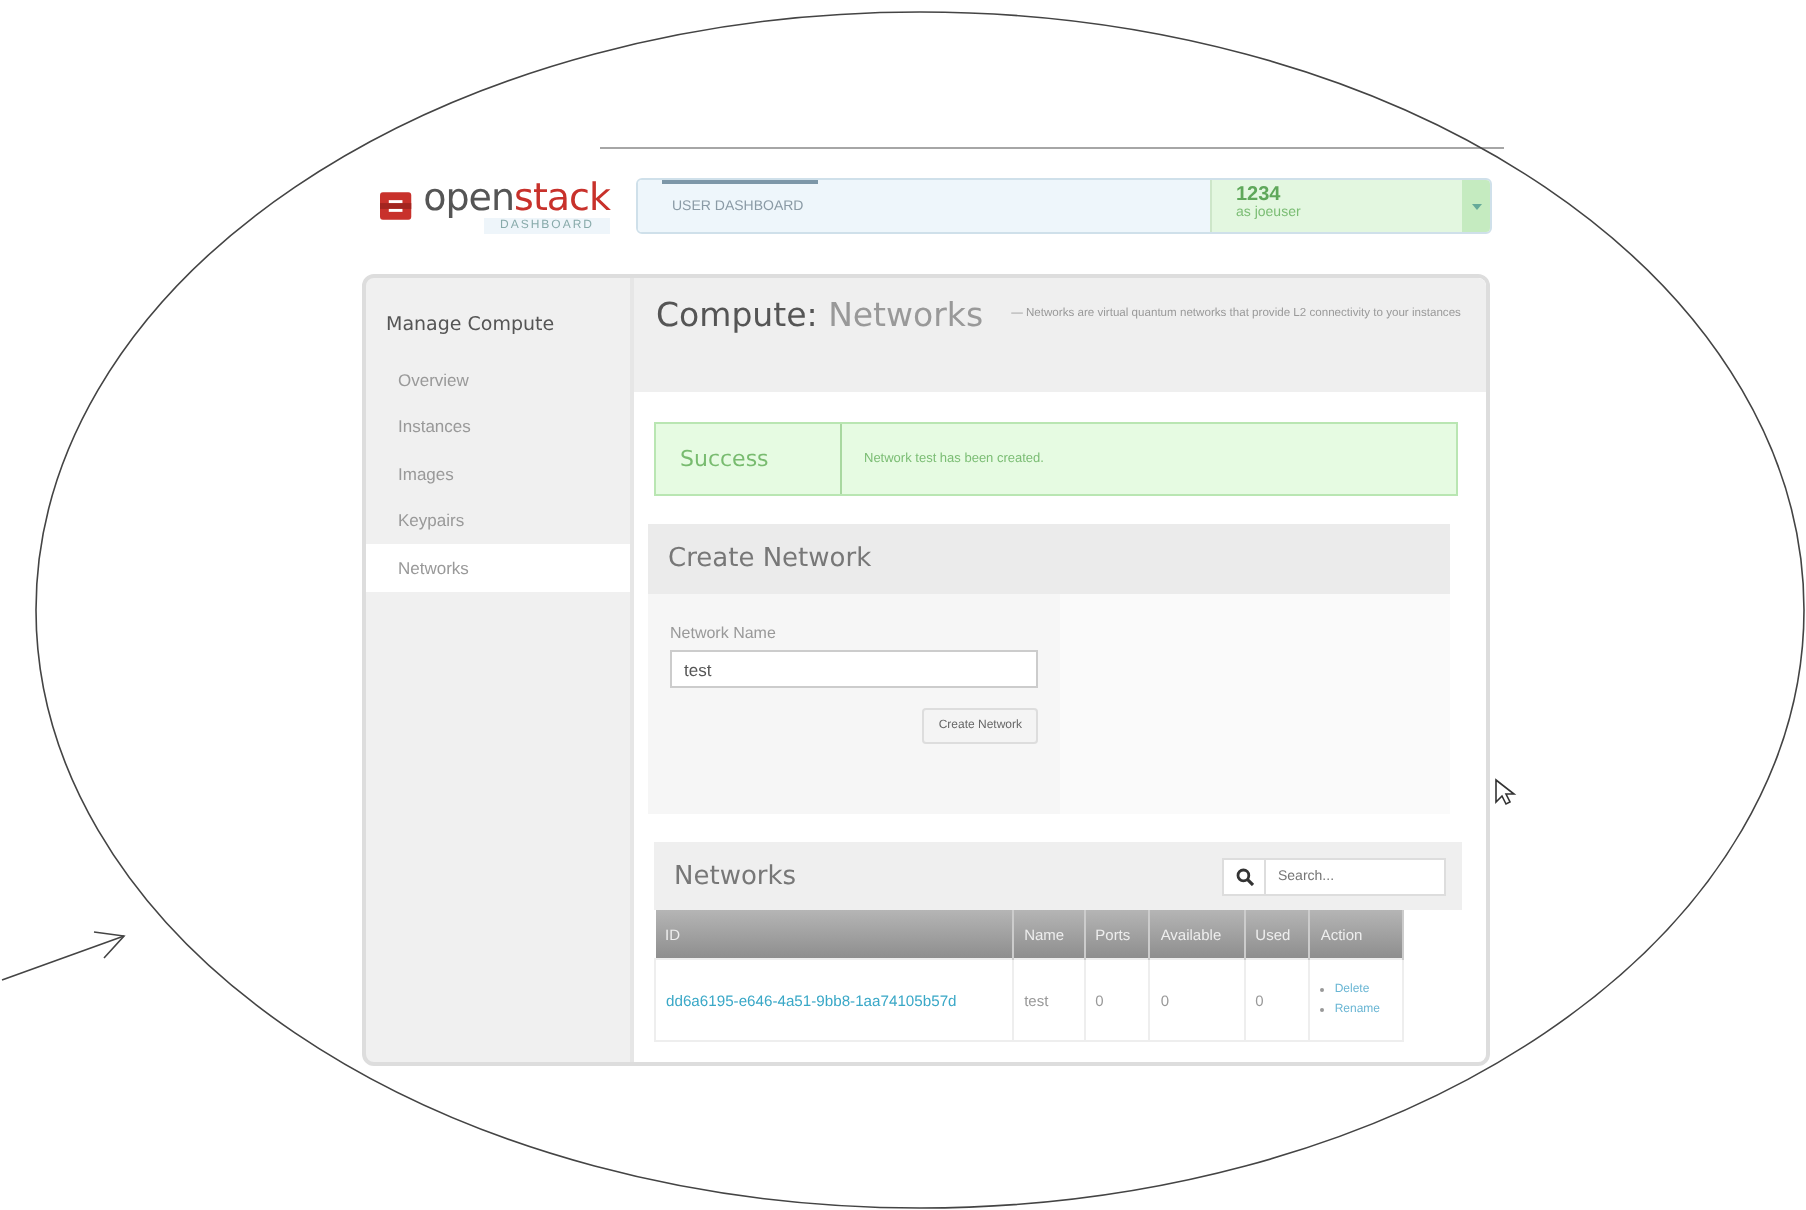 The image size is (1806, 1210). I want to click on sidebar-item: Networks, so click(498, 567).